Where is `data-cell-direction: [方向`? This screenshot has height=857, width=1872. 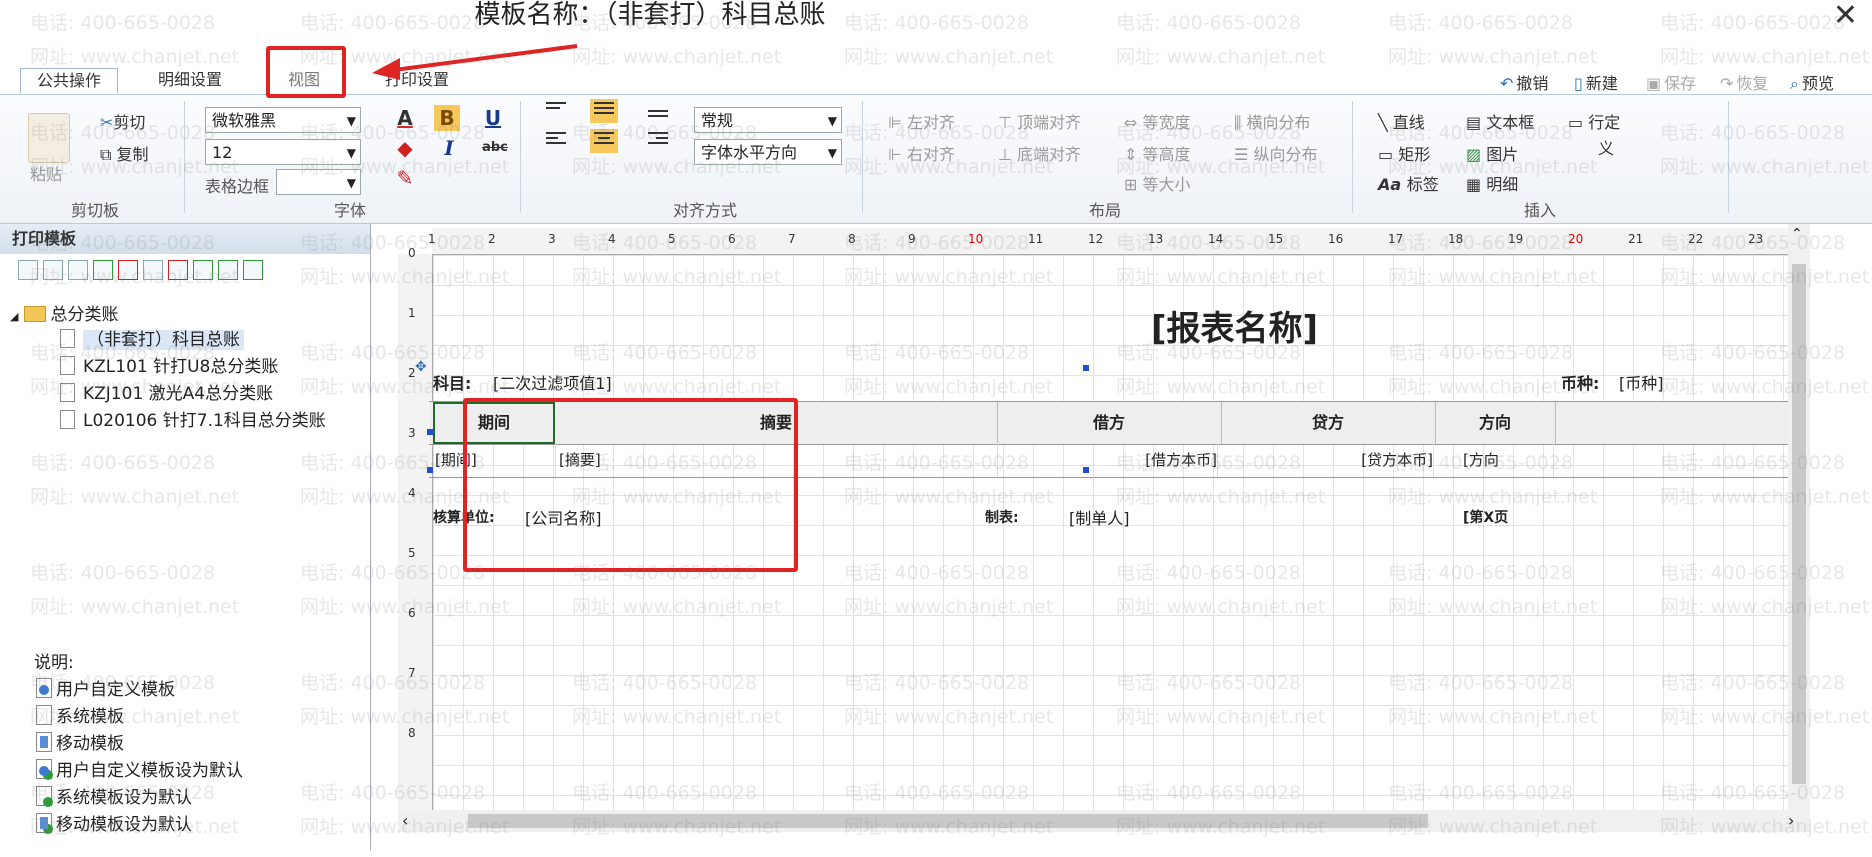 data-cell-direction: [方向 is located at coordinates (1508, 460).